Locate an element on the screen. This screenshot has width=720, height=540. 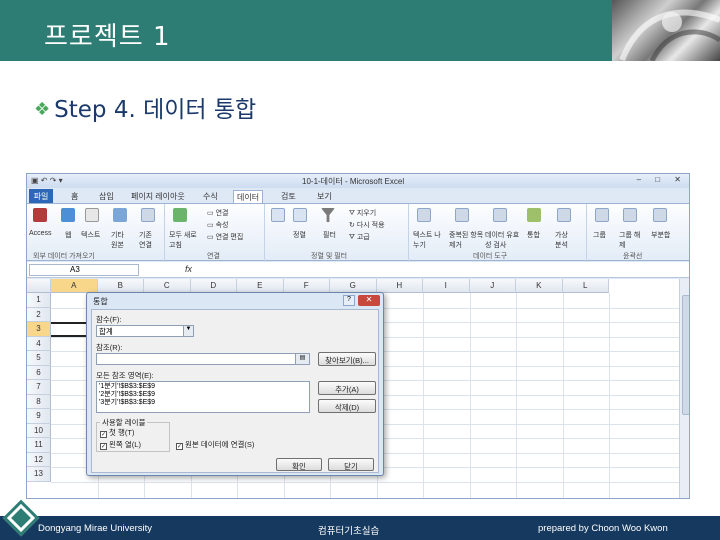
ungroup-button: 그룹 해제 is located at coordinates (630, 240).